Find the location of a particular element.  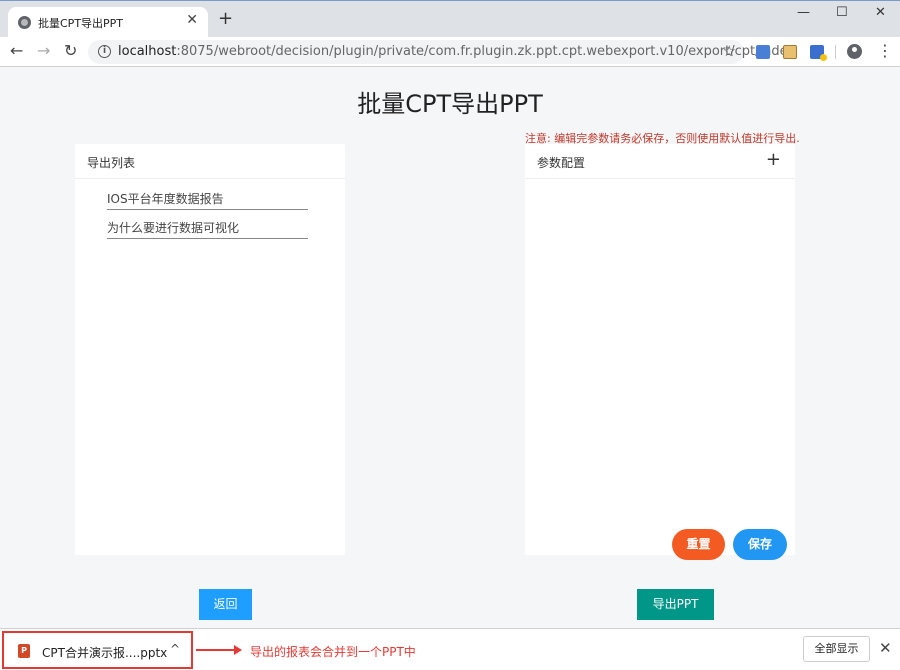

extension-icon is located at coordinates (818, 53).